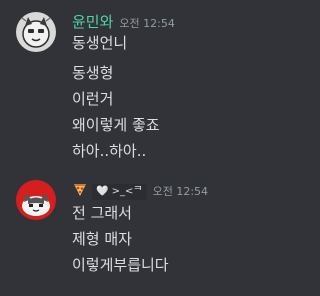  I want to click on pizza-icon-svg, so click(80, 190).